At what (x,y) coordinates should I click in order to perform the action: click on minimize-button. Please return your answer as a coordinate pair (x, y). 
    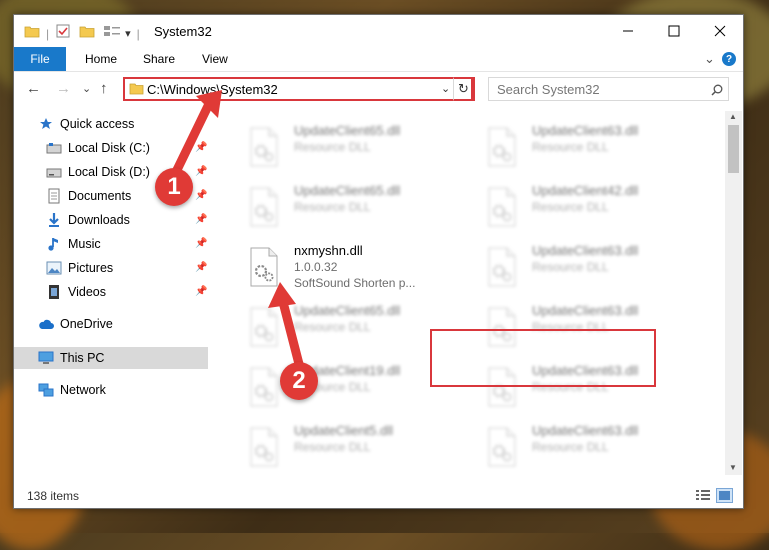
    Looking at the image, I should click on (628, 31).